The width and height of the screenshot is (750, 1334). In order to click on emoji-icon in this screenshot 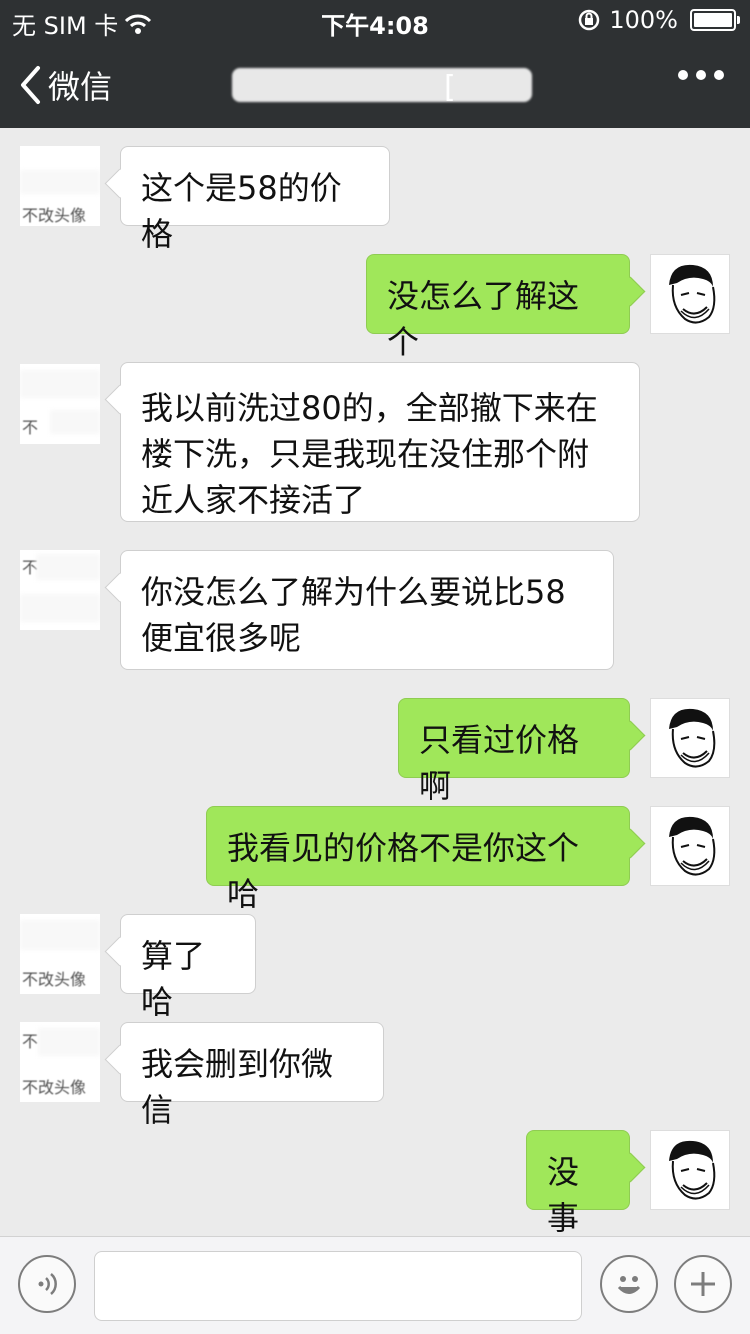, I will do `click(629, 1285)`.